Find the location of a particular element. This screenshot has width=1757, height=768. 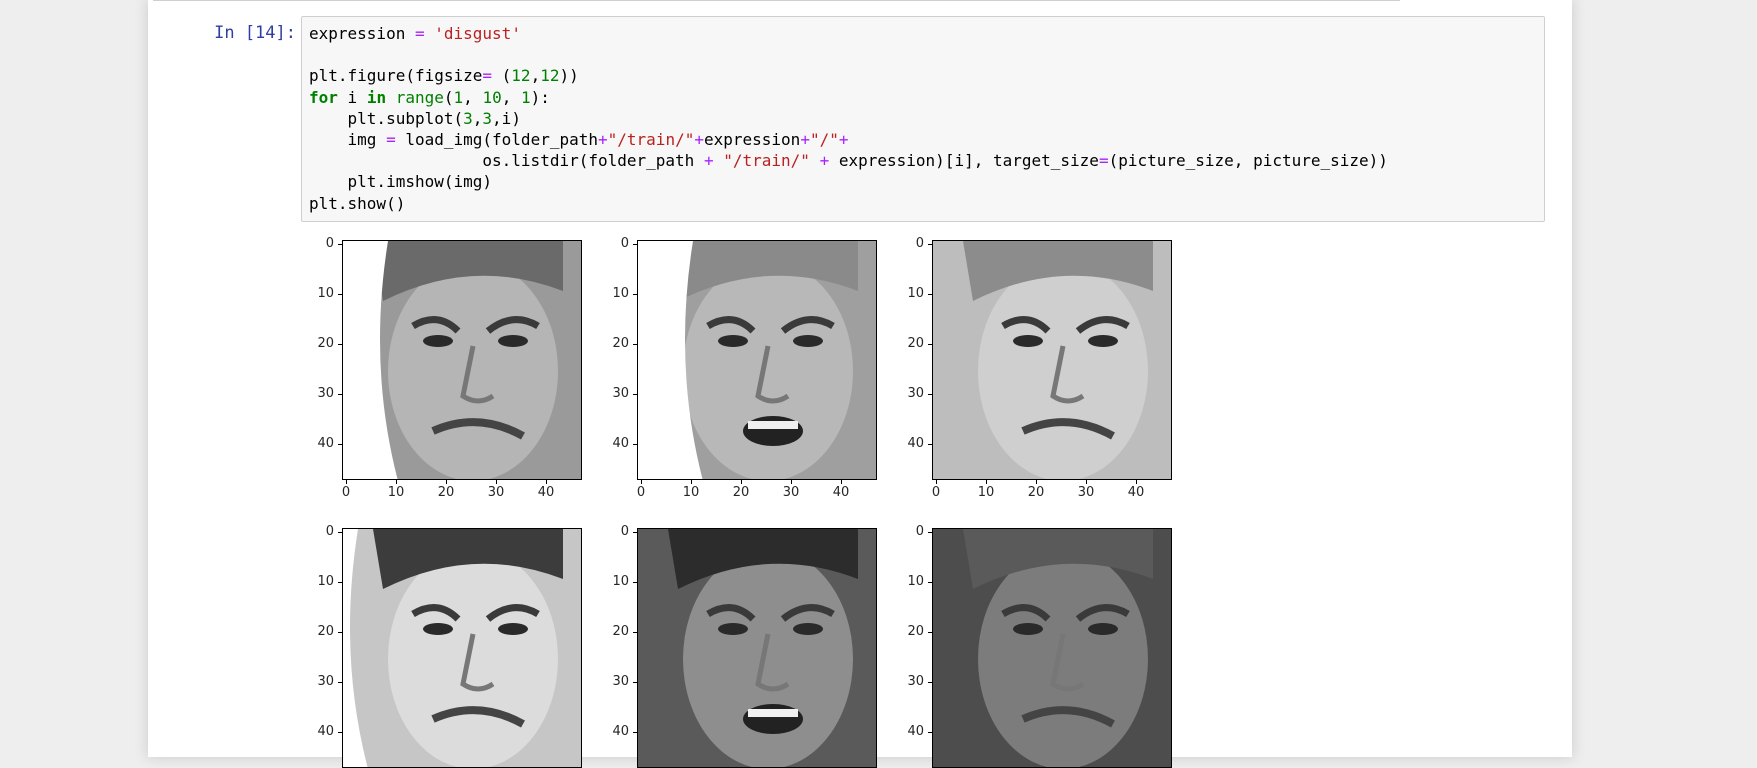

code-token-kw: for is located at coordinates (323, 97).